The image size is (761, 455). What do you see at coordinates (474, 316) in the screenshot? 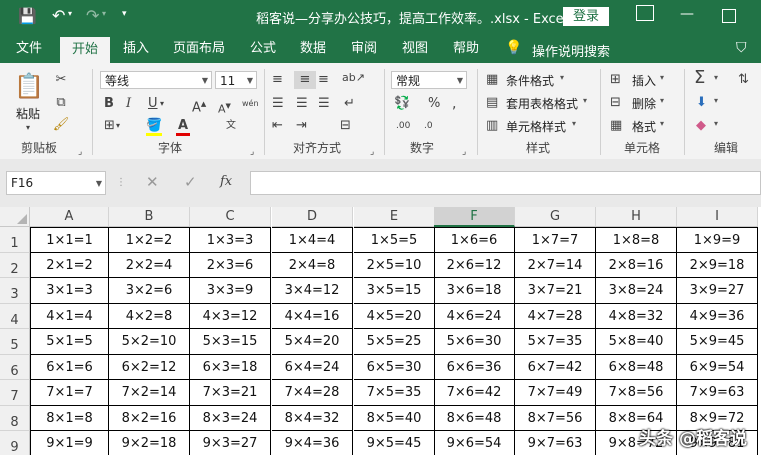
I see `table-cell: 4×6=24` at bounding box center [474, 316].